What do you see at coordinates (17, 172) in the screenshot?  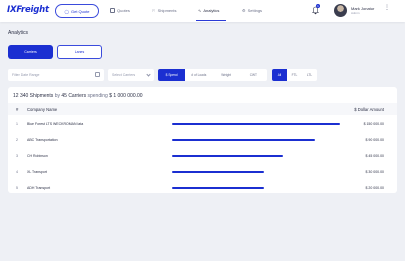 I see `row-number: 4` at bounding box center [17, 172].